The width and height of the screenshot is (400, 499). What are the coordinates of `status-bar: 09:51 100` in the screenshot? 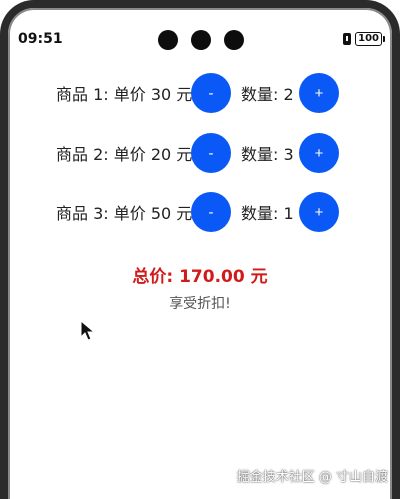 It's located at (201, 40).